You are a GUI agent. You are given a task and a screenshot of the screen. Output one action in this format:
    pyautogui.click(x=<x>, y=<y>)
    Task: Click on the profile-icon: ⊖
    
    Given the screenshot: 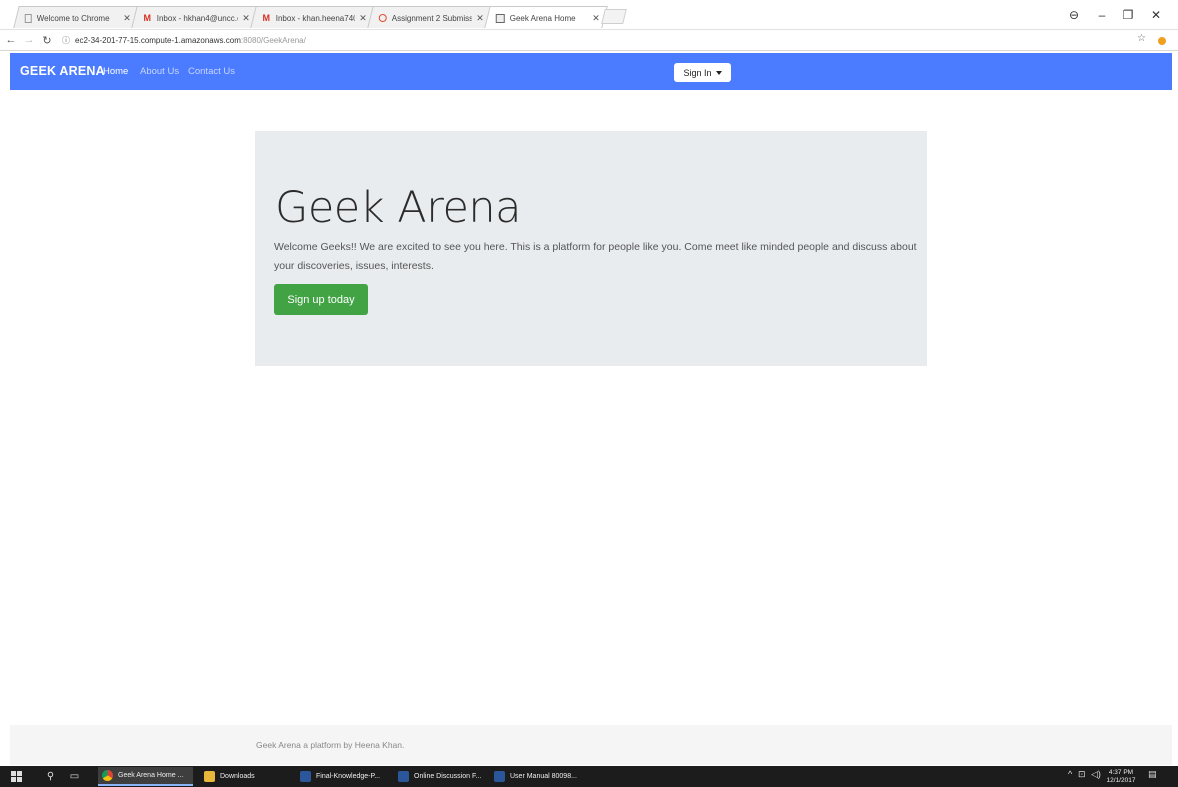 What is the action you would take?
    pyautogui.click(x=1074, y=15)
    